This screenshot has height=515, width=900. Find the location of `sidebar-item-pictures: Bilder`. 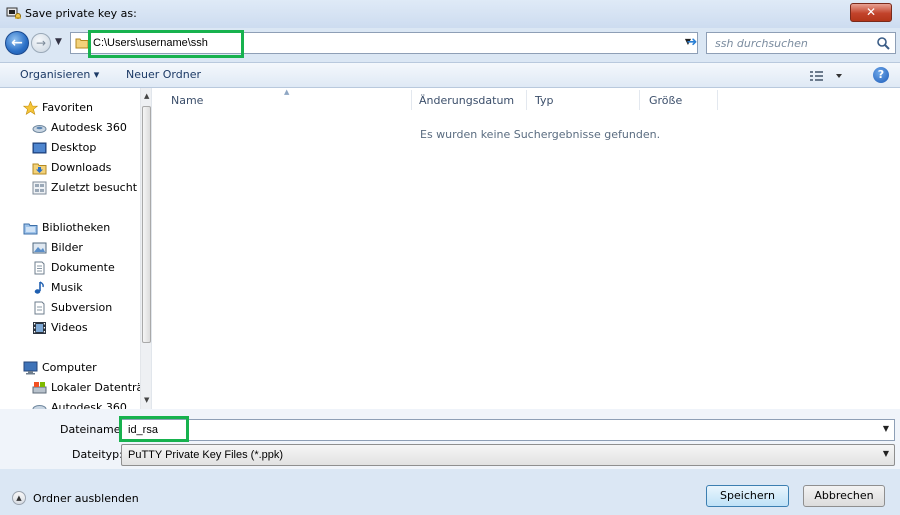

sidebar-item-pictures: Bilder is located at coordinates (70, 248).